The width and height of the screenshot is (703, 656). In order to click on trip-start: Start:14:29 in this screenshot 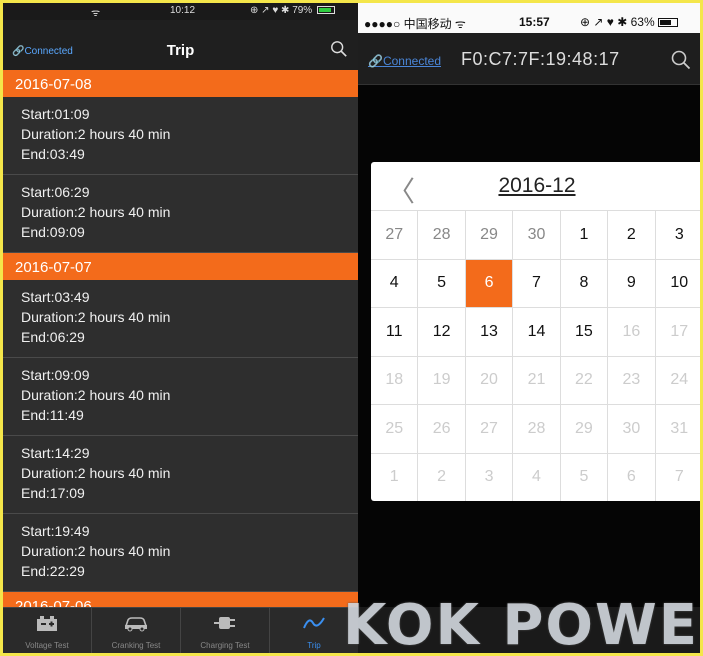, I will do `click(55, 453)`.